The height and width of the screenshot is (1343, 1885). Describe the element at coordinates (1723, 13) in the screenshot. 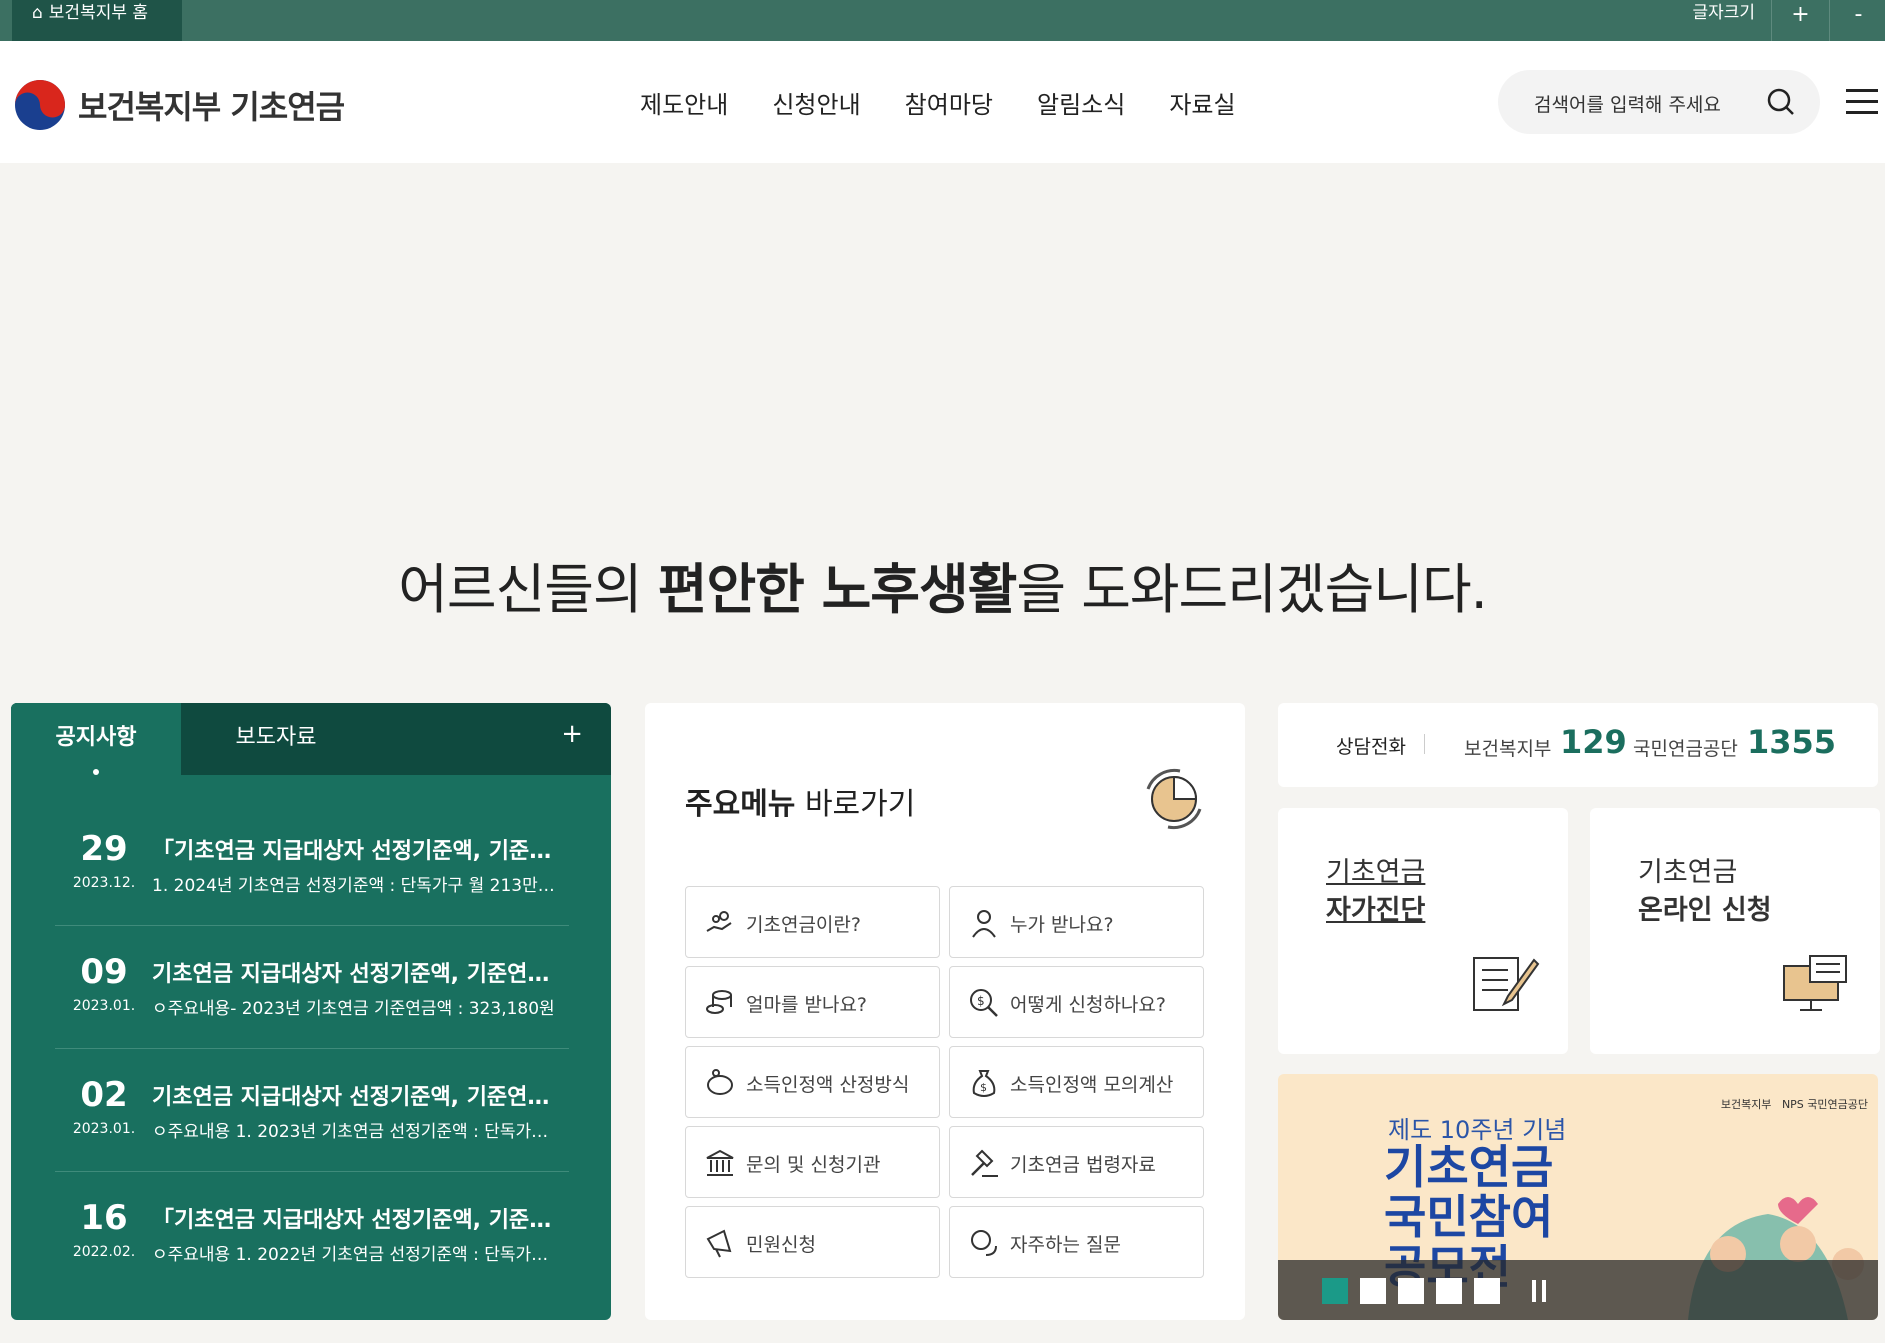

I see `font-size-label: 글자크기` at that location.